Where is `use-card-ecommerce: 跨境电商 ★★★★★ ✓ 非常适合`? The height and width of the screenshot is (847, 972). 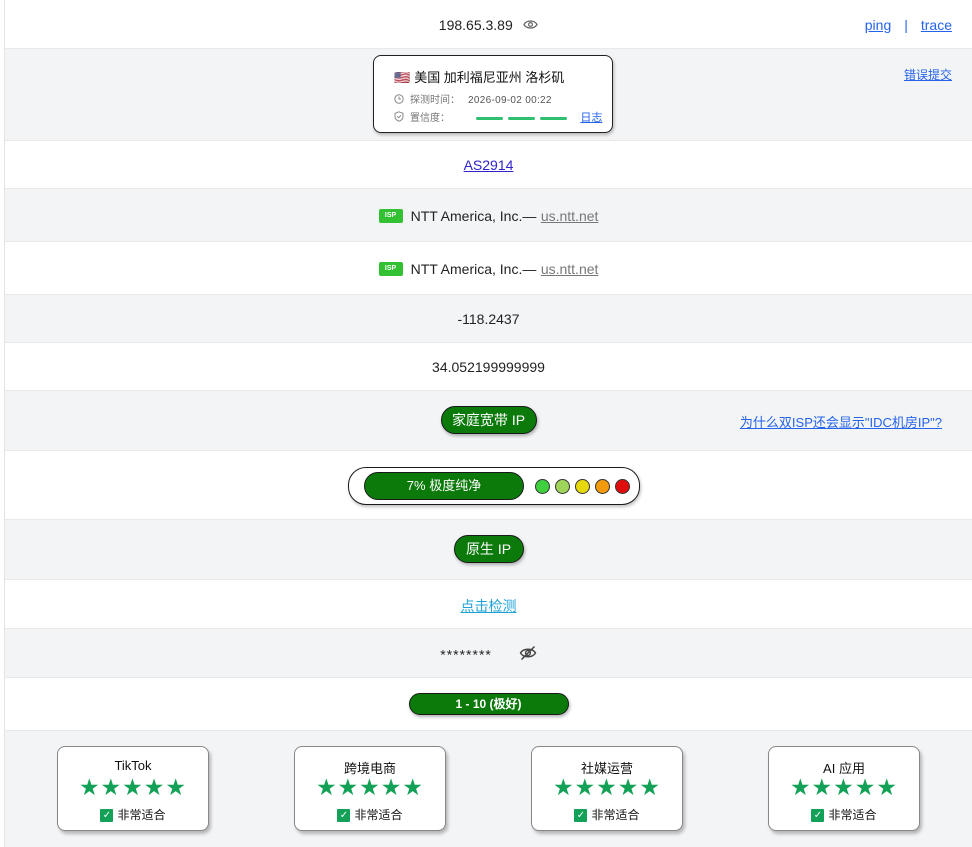
use-card-ecommerce: 跨境电商 ★★★★★ ✓ 非常适合 is located at coordinates (370, 788).